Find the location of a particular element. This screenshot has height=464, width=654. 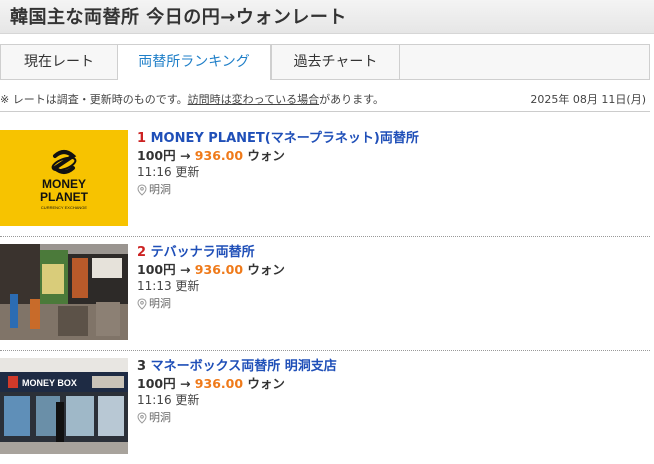

item-title: 1 MONEY PLANET(マネープラネット)両替所 is located at coordinates (278, 138).